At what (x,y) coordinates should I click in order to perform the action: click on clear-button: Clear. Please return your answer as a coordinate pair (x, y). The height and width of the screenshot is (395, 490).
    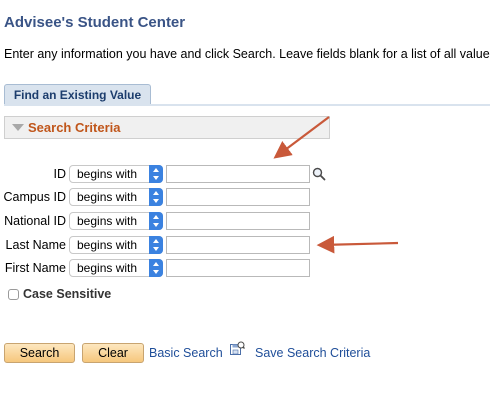
    Looking at the image, I should click on (113, 353).